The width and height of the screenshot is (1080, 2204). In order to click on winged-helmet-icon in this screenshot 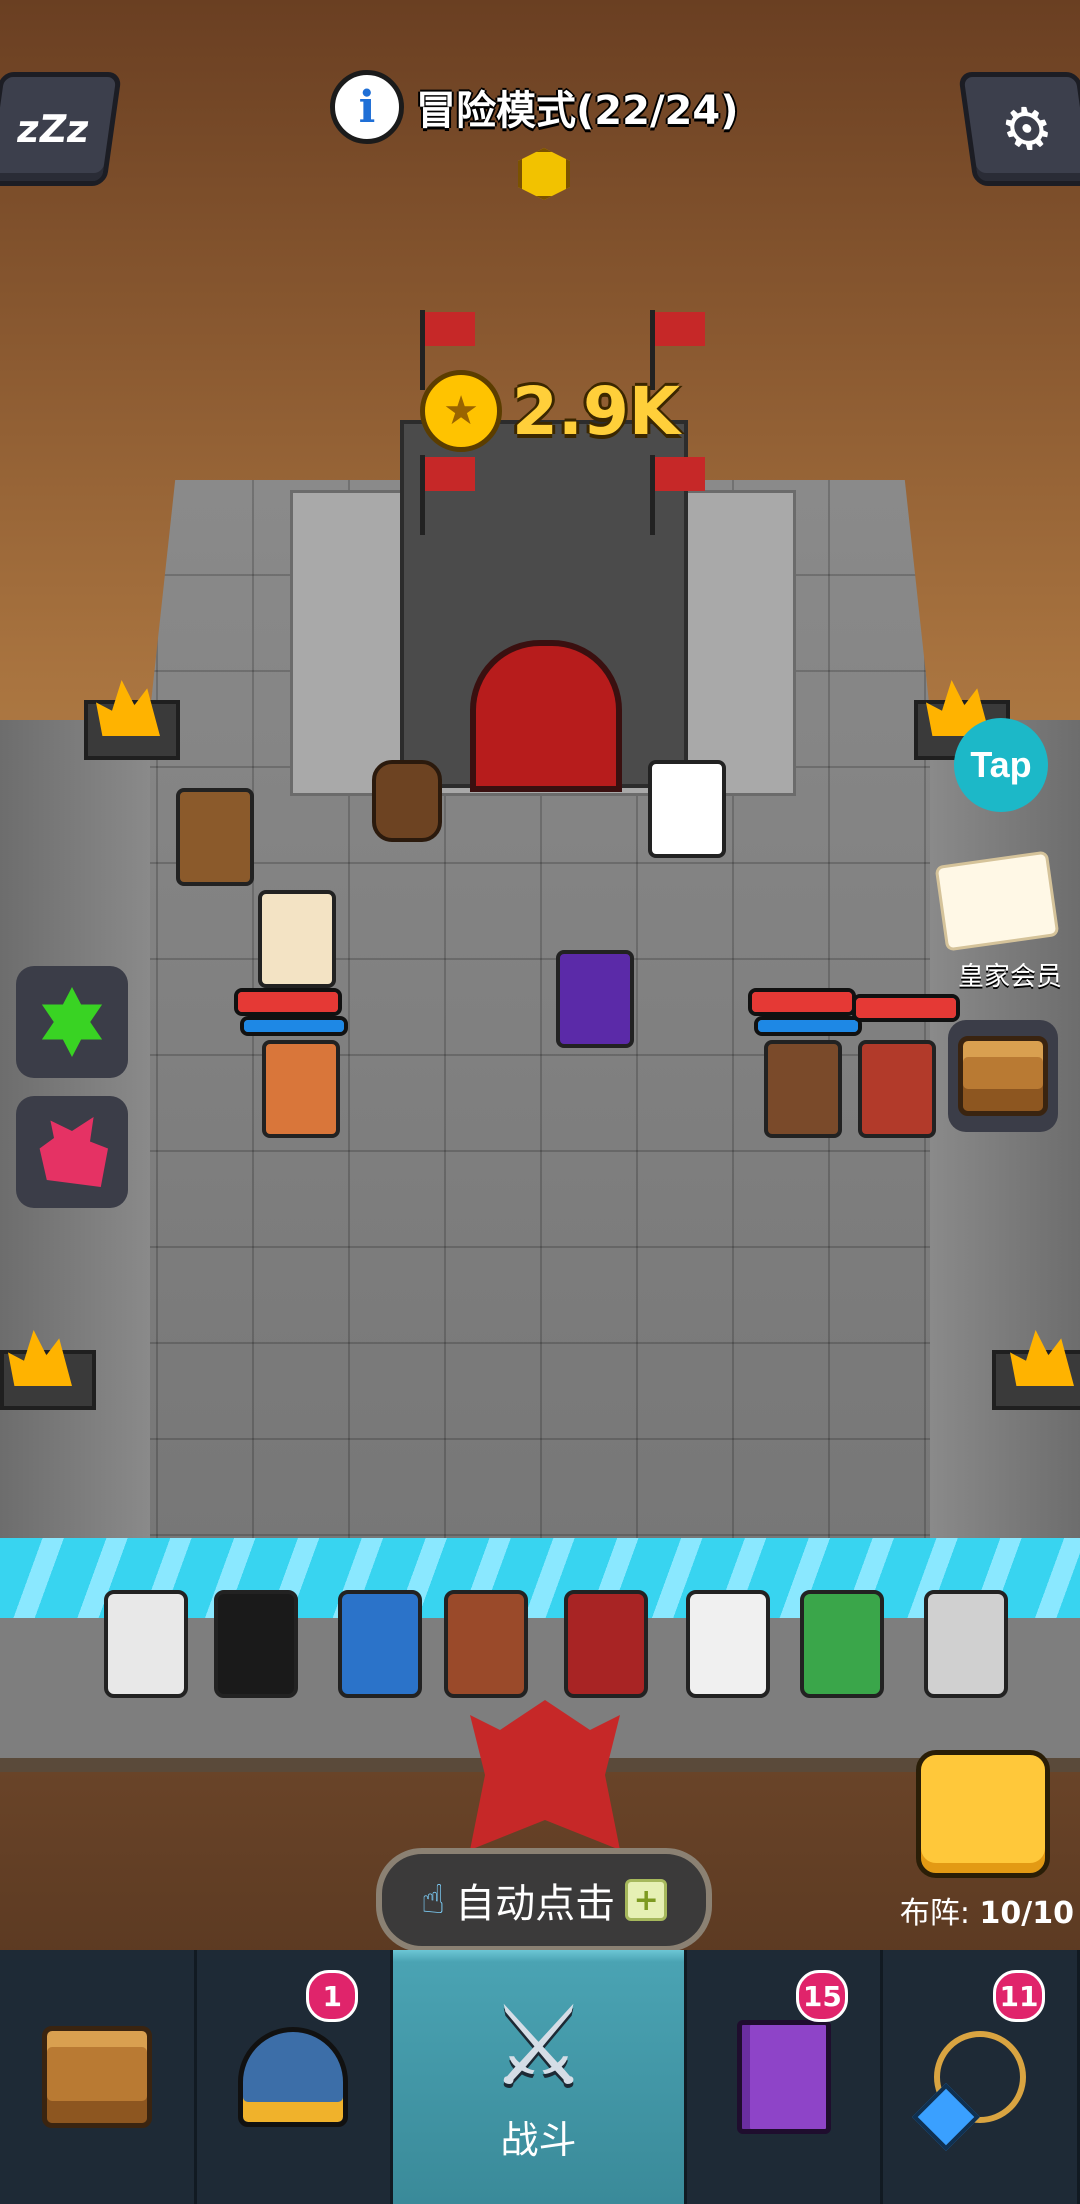, I will do `click(293, 2077)`.